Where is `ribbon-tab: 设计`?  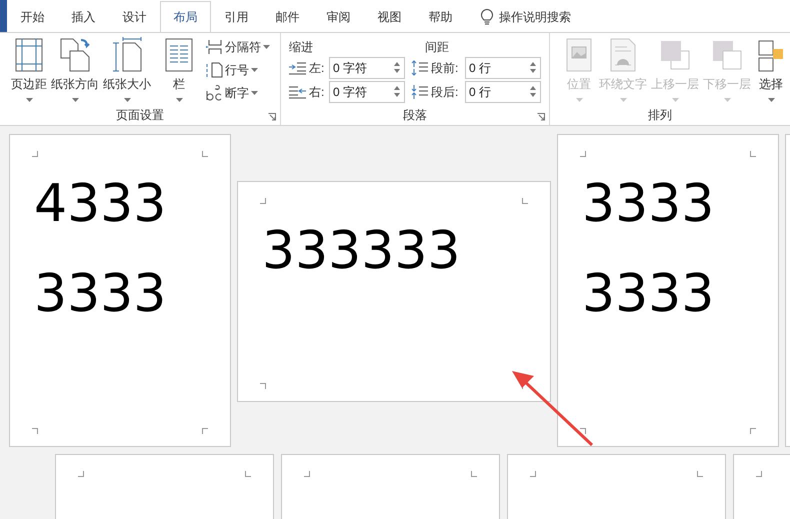 ribbon-tab: 设计 is located at coordinates (134, 17).